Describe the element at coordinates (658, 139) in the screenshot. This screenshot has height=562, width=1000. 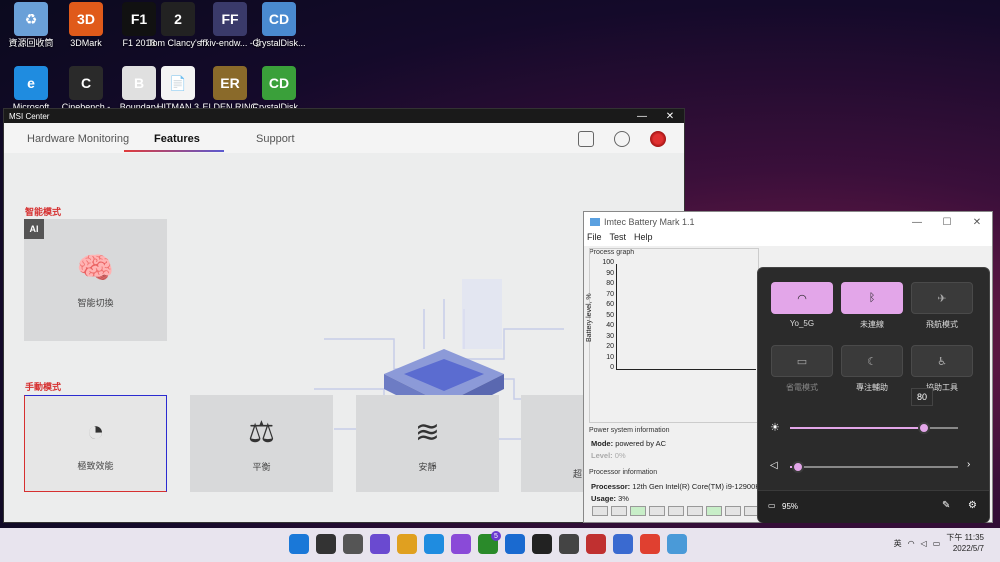
I see `avatar` at that location.